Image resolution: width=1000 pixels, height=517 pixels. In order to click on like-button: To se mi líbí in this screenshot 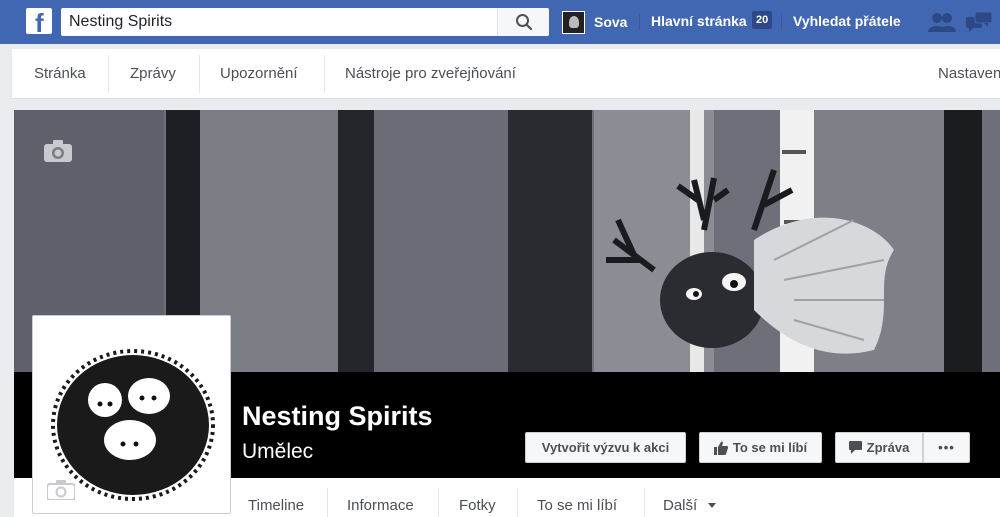, I will do `click(760, 447)`.